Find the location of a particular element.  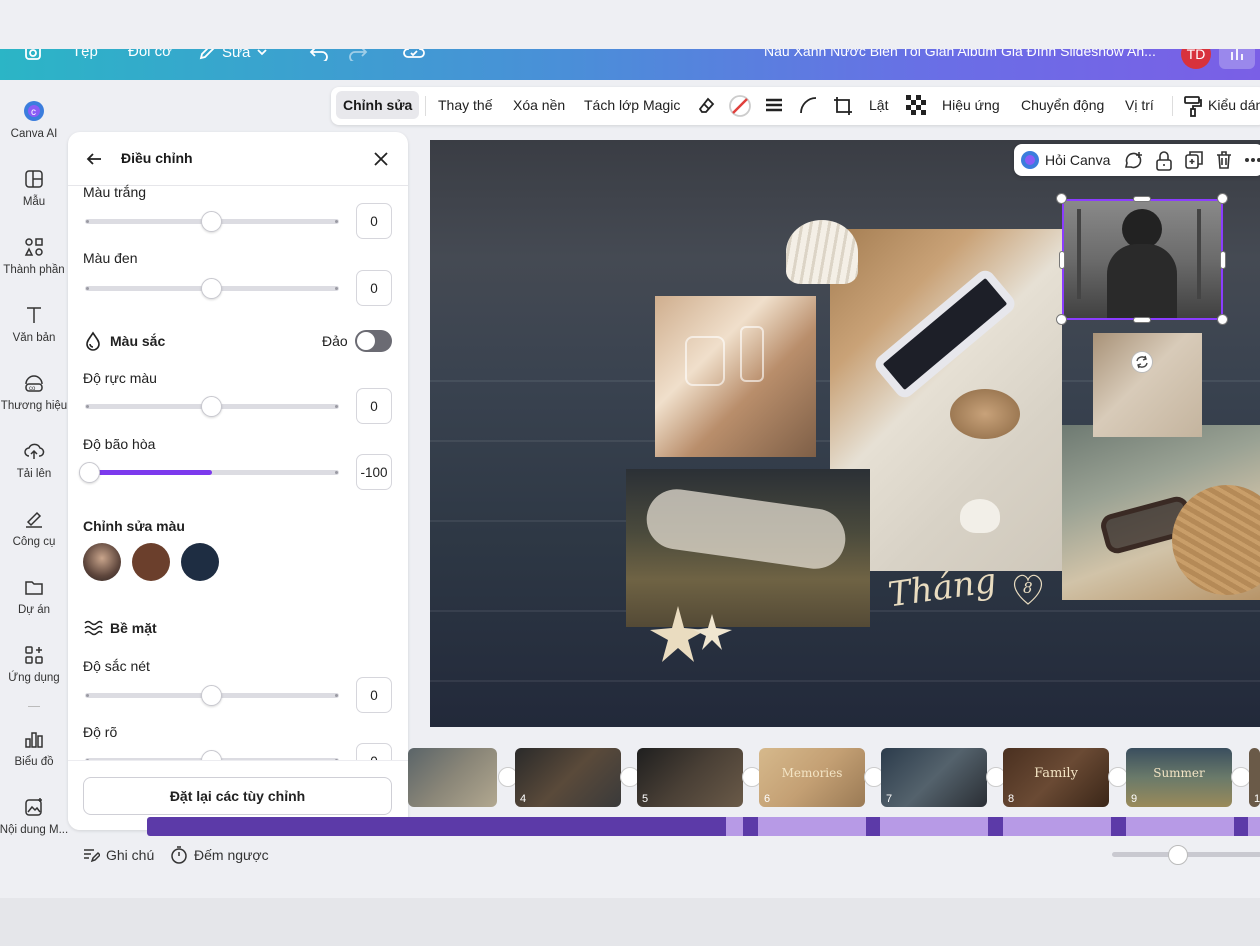

page-thumbnail is located at coordinates (452, 777).